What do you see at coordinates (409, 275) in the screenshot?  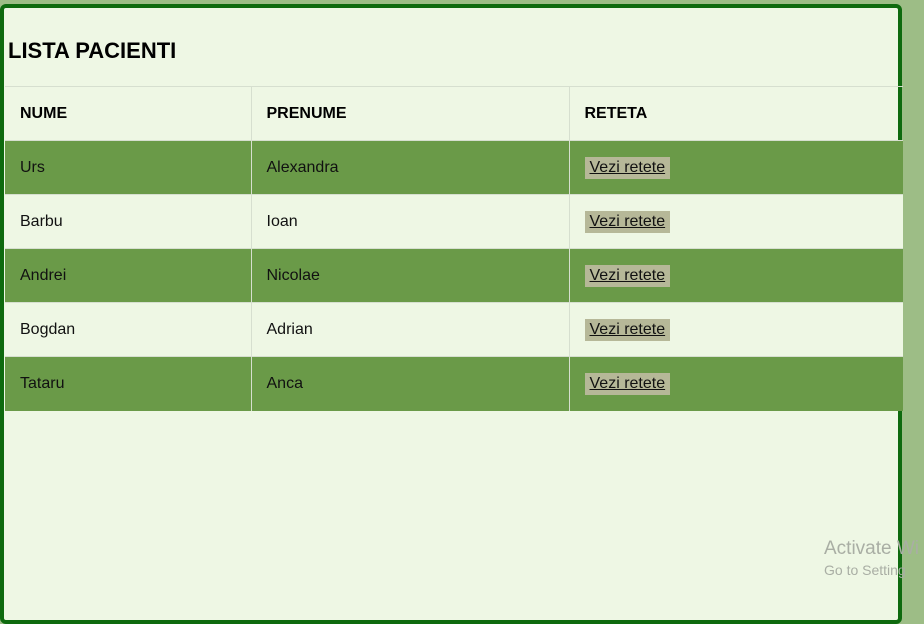 I see `cell-prenume: Nicolae` at bounding box center [409, 275].